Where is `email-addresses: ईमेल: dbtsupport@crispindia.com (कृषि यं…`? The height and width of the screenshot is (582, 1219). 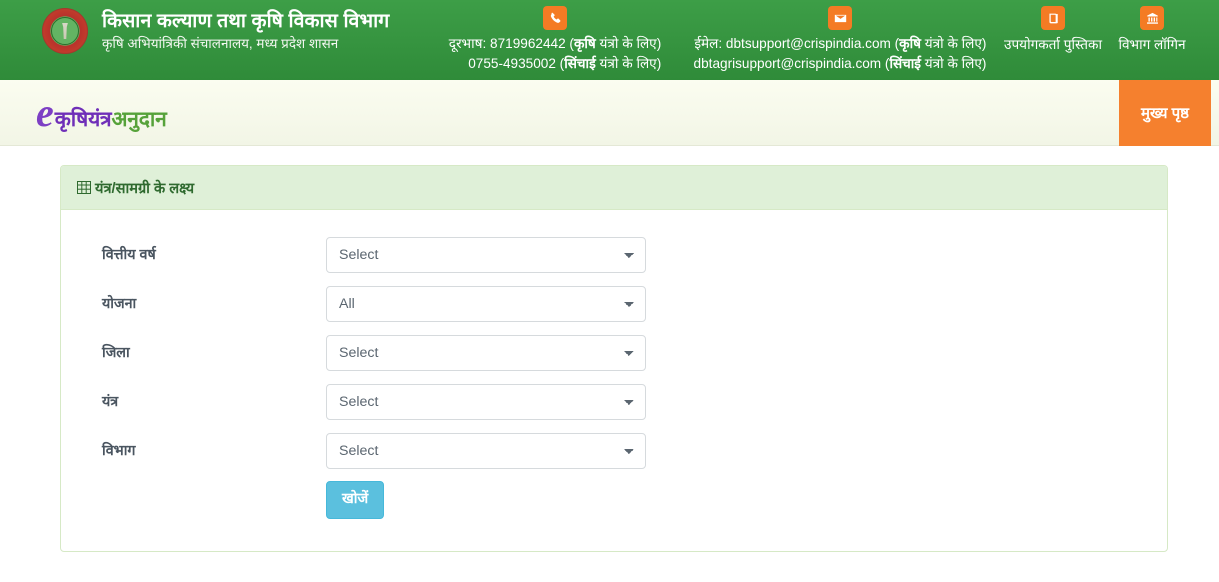
email-addresses: ईमेल: dbtsupport@crispindia.com (कृषि यं… is located at coordinates (840, 53).